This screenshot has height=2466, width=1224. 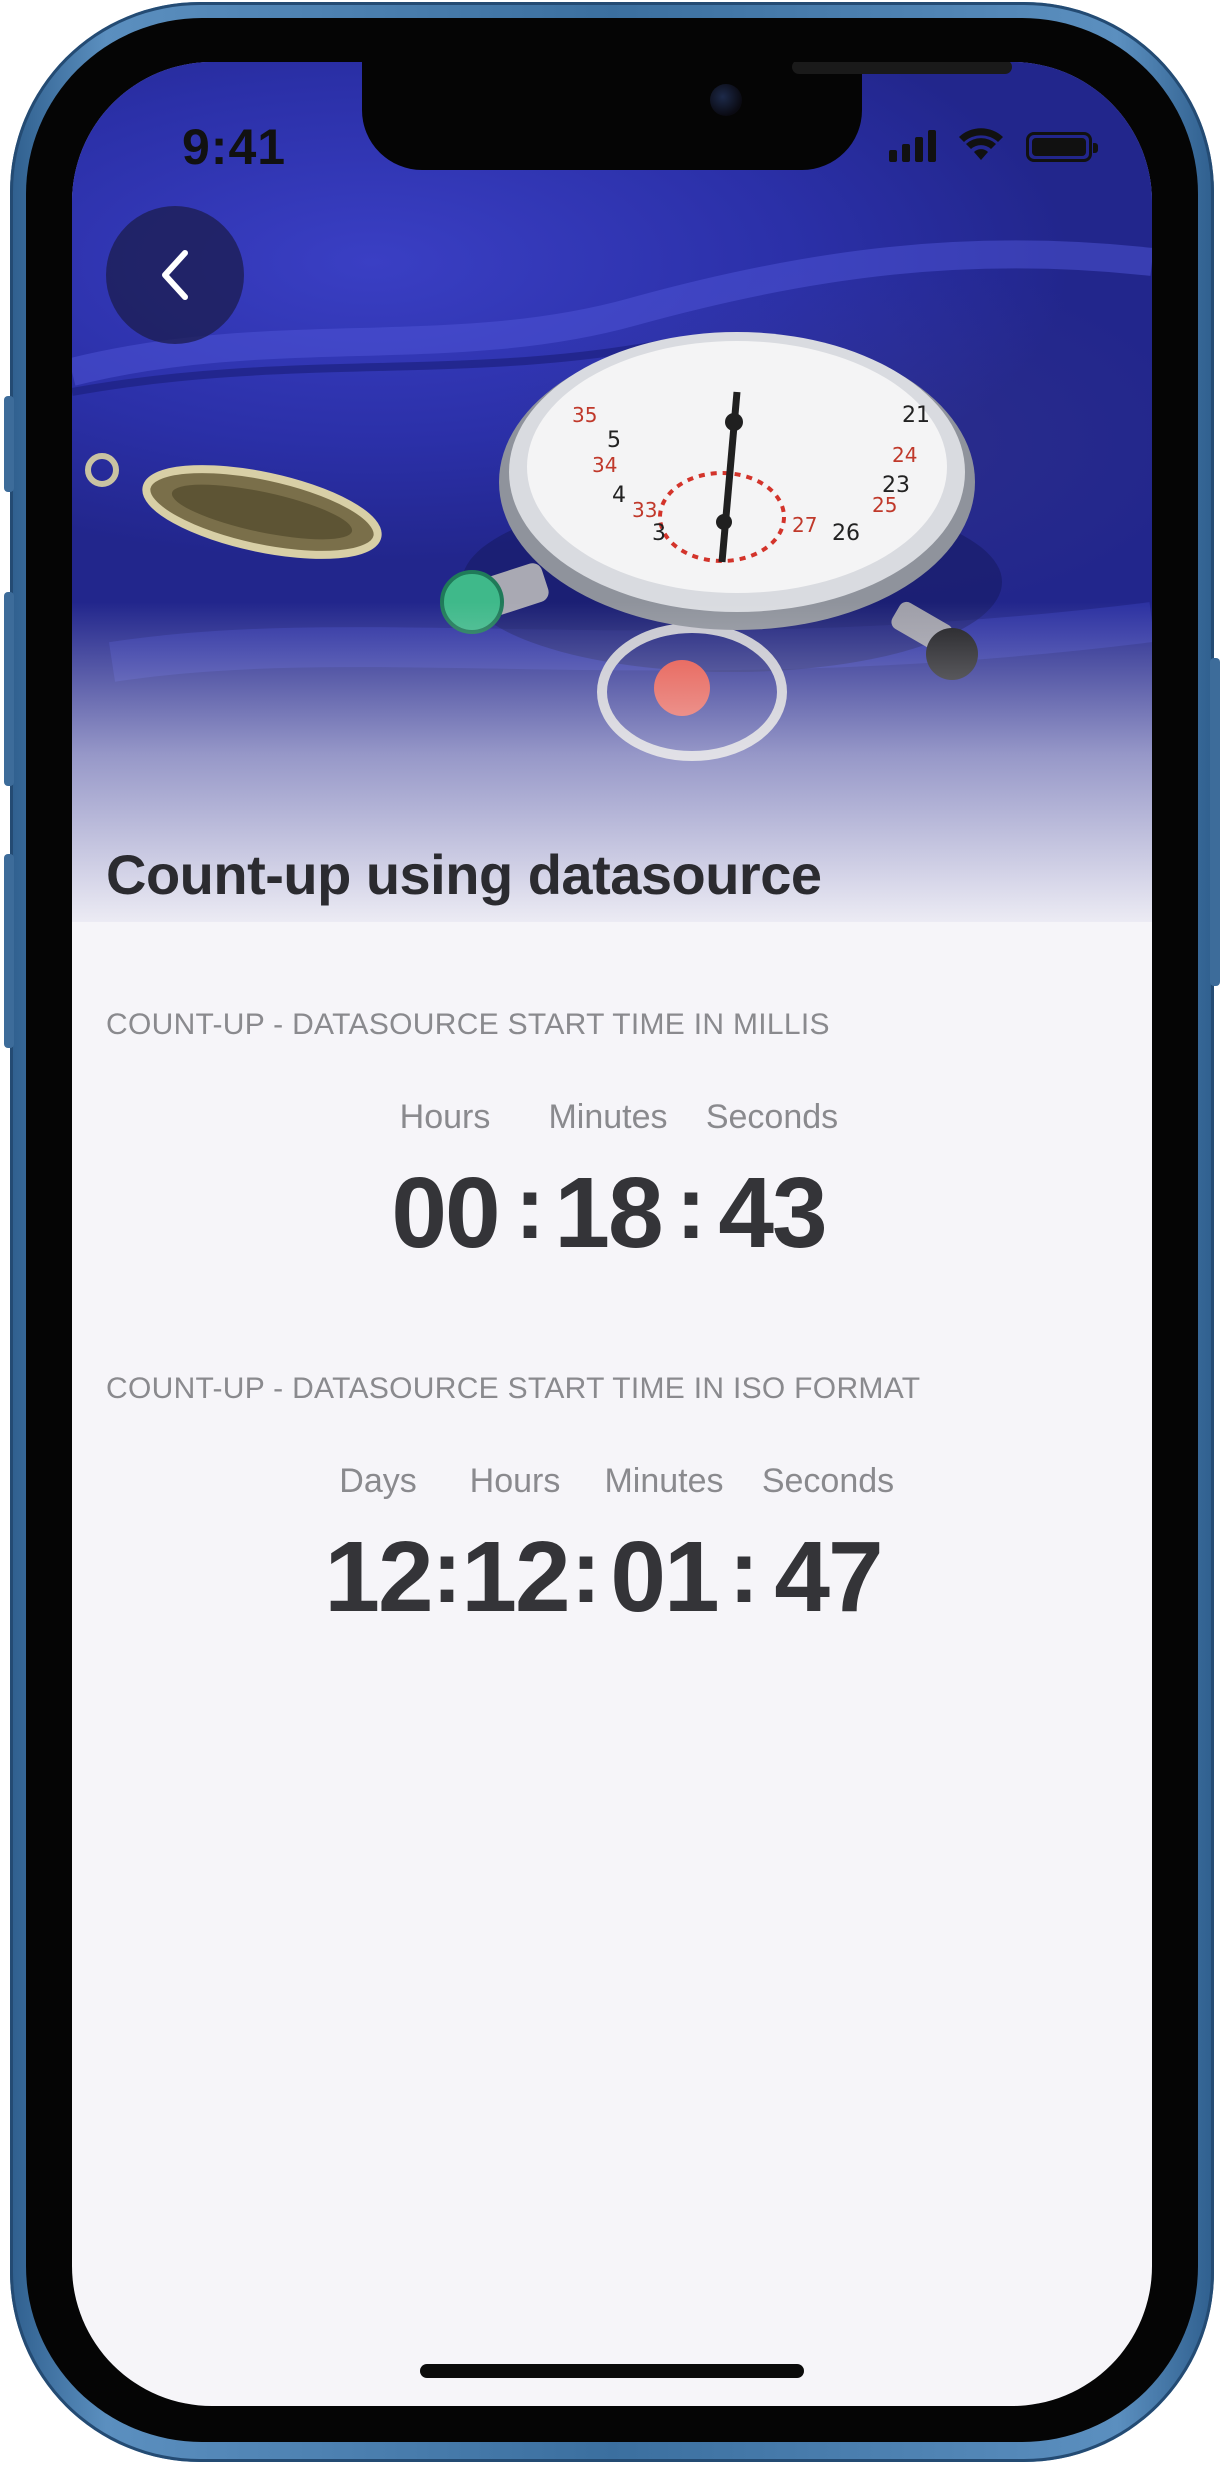 What do you see at coordinates (9, 951) in the screenshot?
I see `phone-volume-down-button` at bounding box center [9, 951].